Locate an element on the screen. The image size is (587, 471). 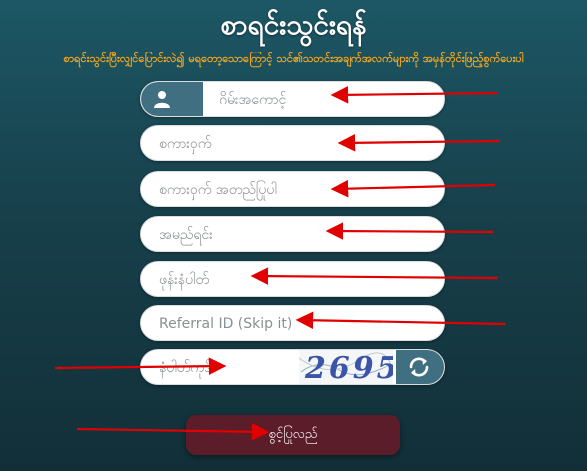
real-name-input is located at coordinates (294, 235).